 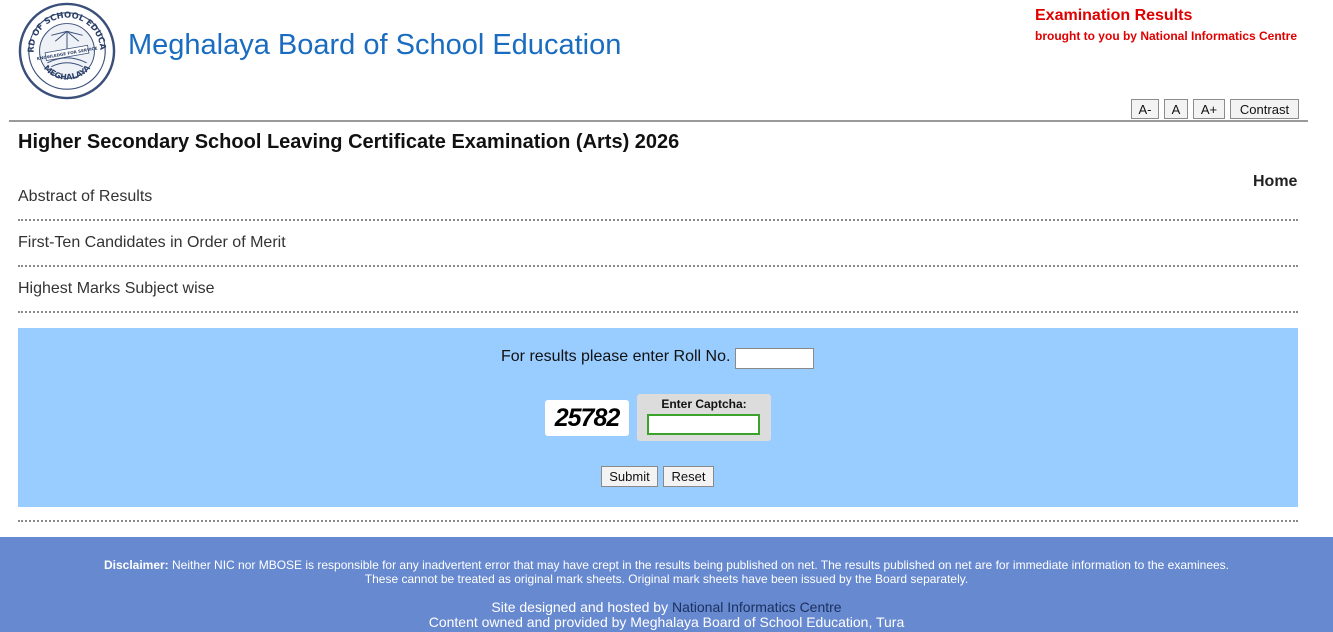 What do you see at coordinates (688, 476) in the screenshot?
I see `reset-button: Reset` at bounding box center [688, 476].